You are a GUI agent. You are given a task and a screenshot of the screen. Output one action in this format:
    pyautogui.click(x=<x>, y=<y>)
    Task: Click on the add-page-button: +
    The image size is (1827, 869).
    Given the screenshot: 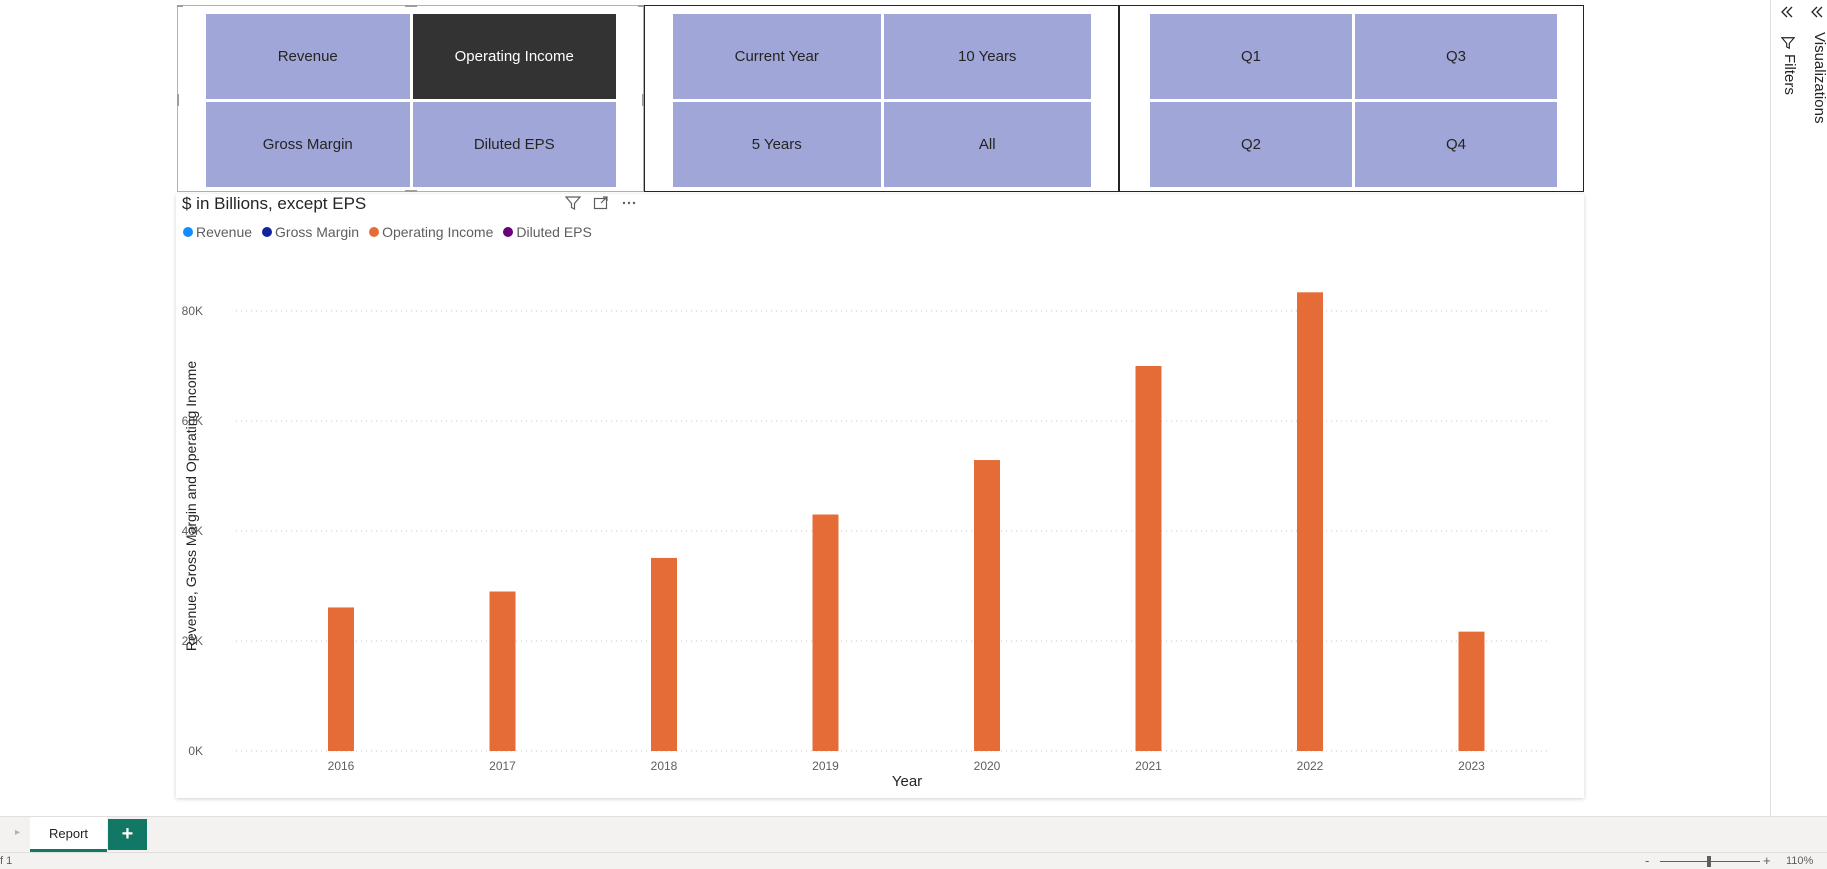 What is the action you would take?
    pyautogui.click(x=127, y=834)
    